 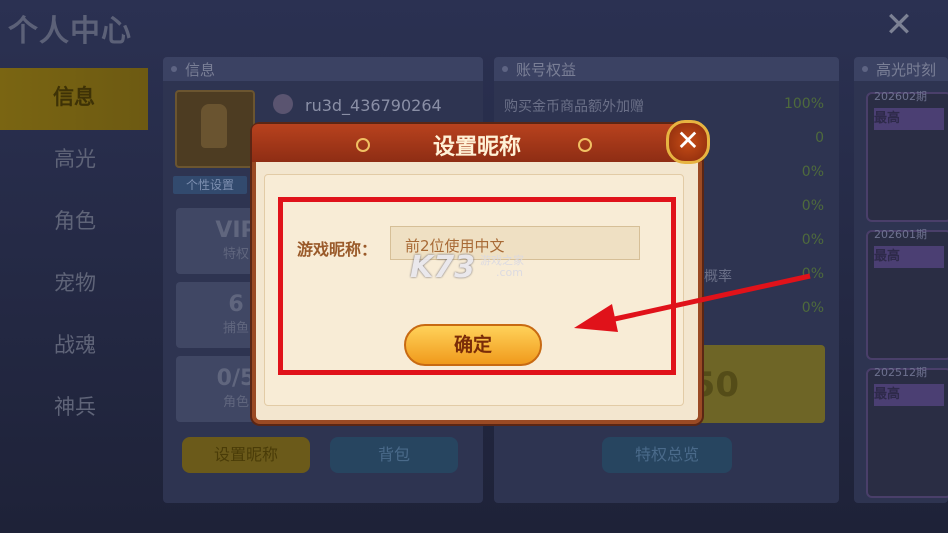 I want to click on close-icon: ✕, so click(x=899, y=25).